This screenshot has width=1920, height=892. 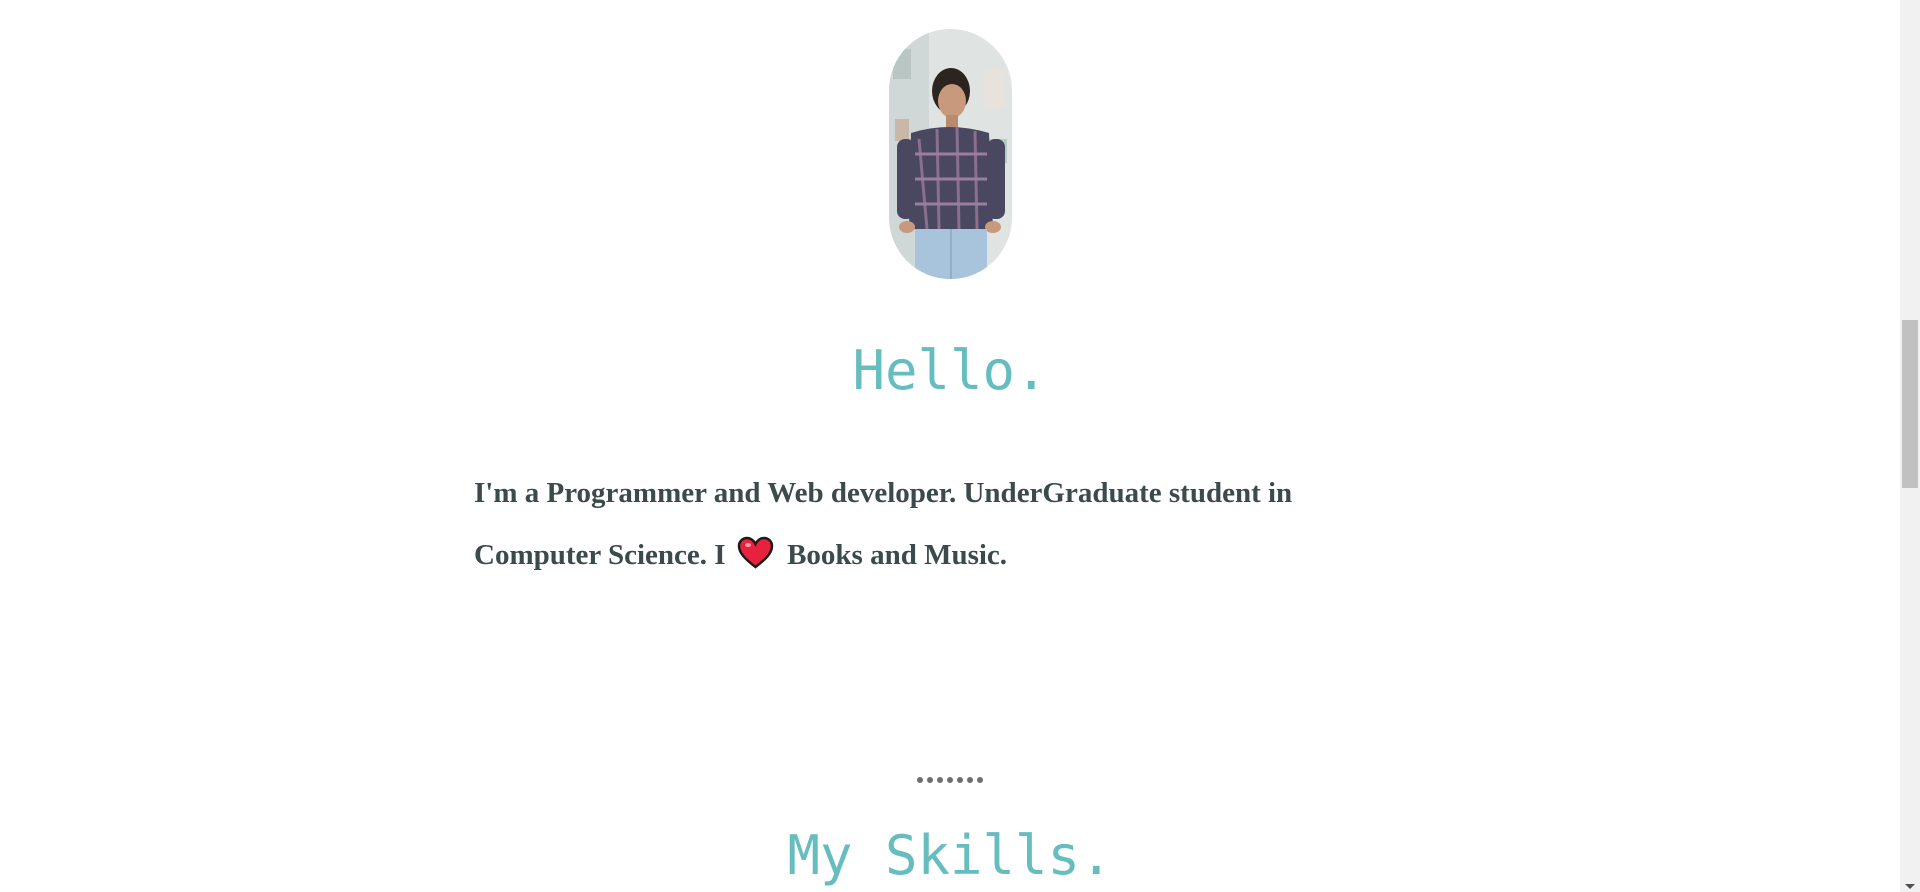 I want to click on hello-heading: Hello., so click(x=950, y=370).